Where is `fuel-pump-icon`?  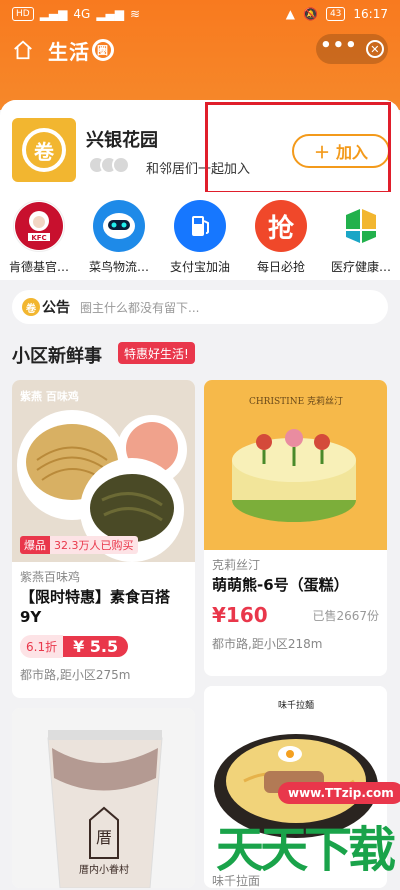
fuel-pump-icon is located at coordinates (200, 226).